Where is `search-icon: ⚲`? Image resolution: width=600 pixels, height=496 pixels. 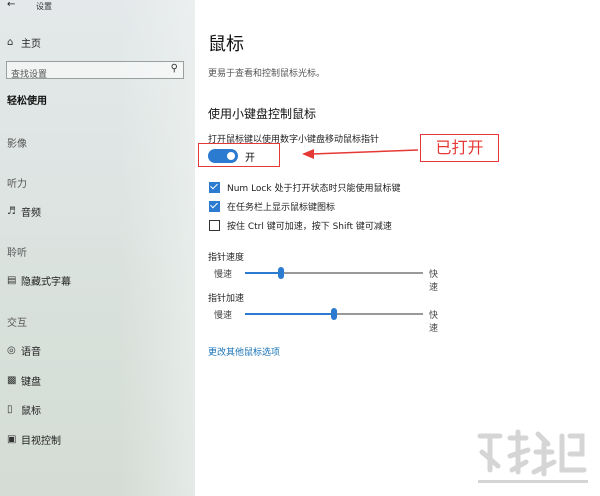
search-icon: ⚲ is located at coordinates (174, 68).